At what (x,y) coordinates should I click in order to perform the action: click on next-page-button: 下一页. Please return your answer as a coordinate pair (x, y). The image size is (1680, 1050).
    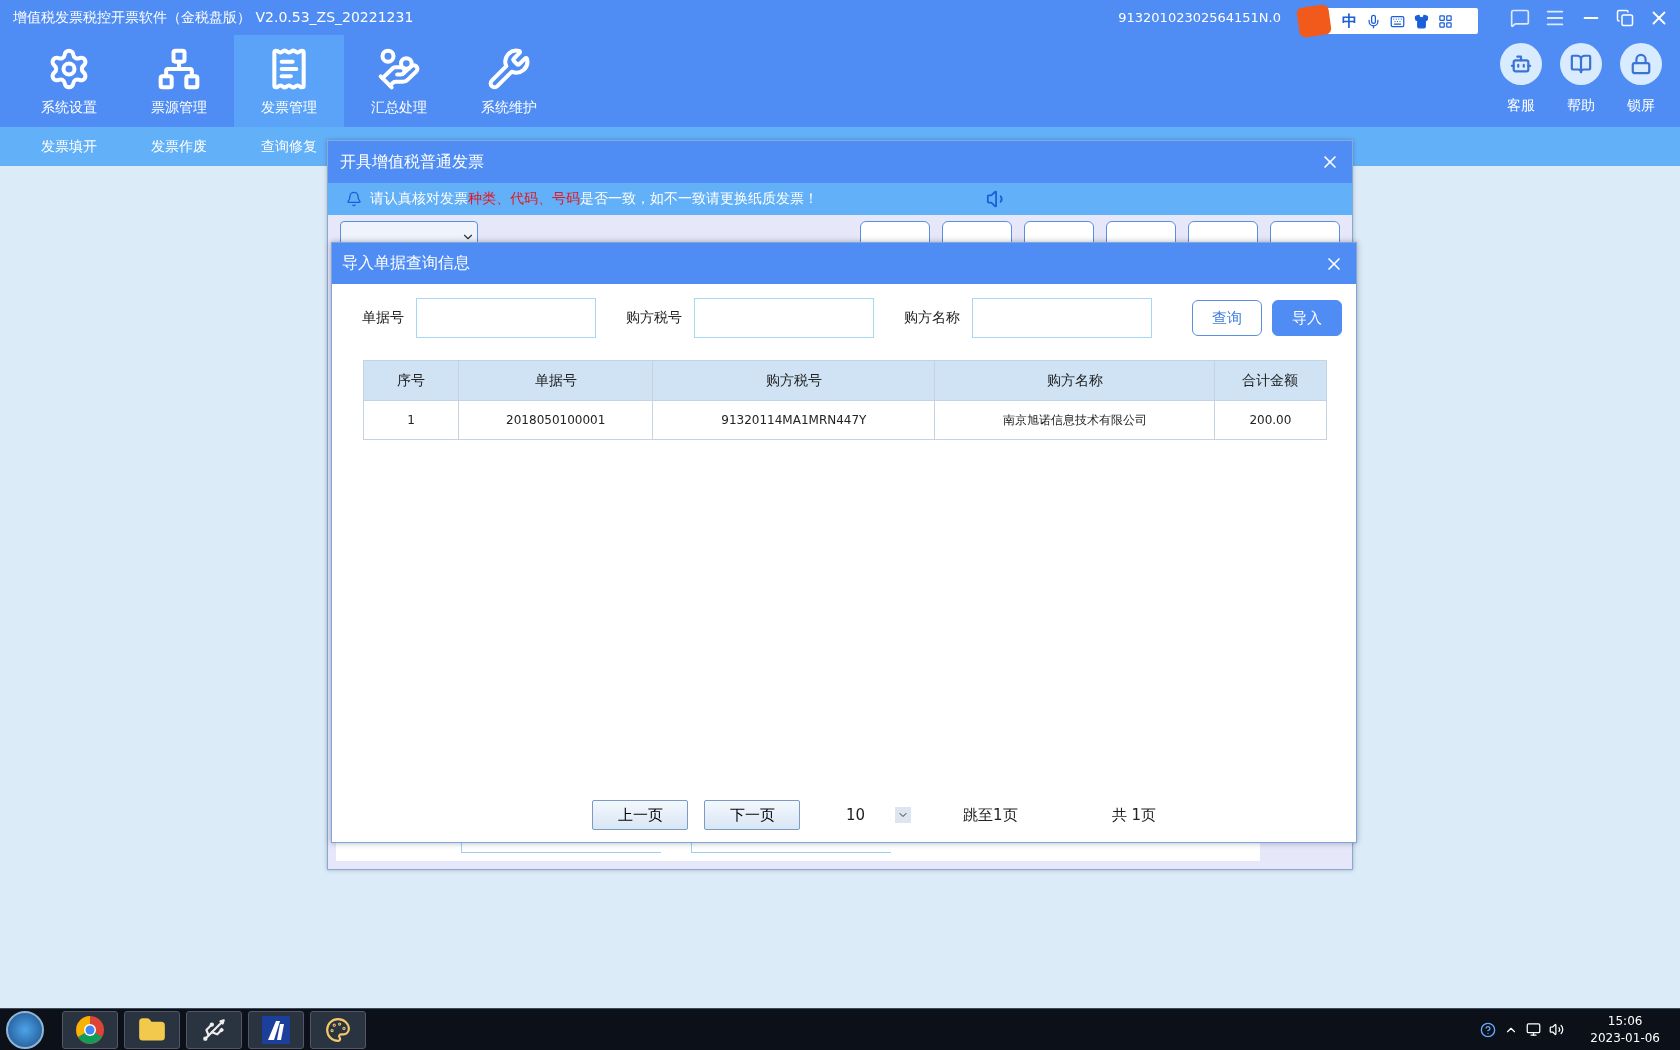
    Looking at the image, I should click on (752, 815).